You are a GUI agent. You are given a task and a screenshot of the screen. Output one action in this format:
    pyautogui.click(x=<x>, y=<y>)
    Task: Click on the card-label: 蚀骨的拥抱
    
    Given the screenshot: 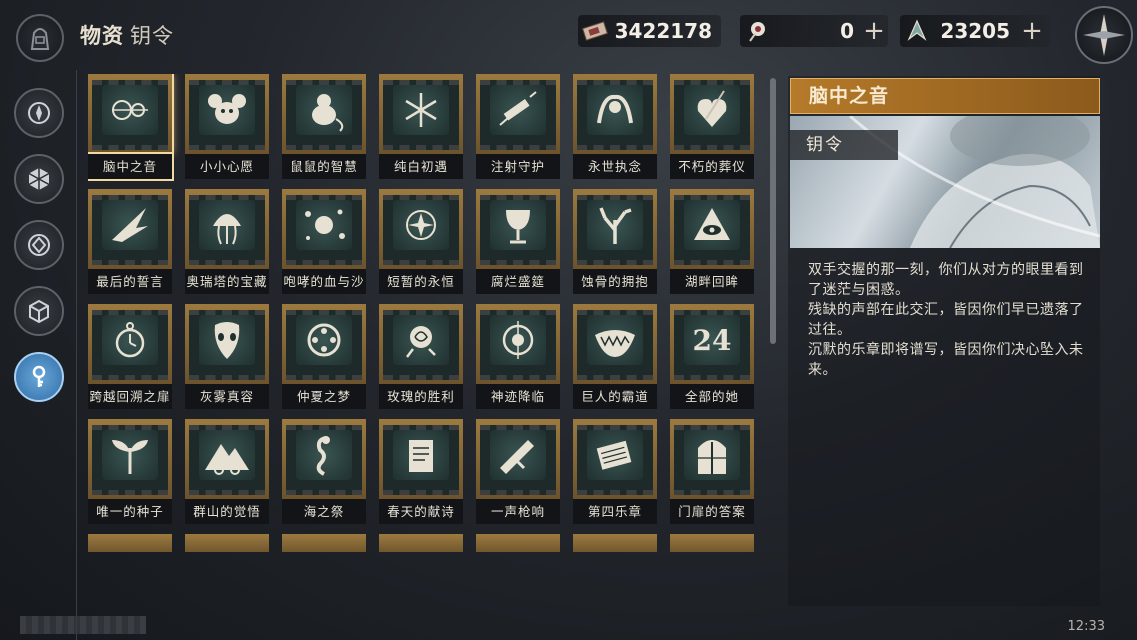 What is the action you would take?
    pyautogui.click(x=615, y=281)
    